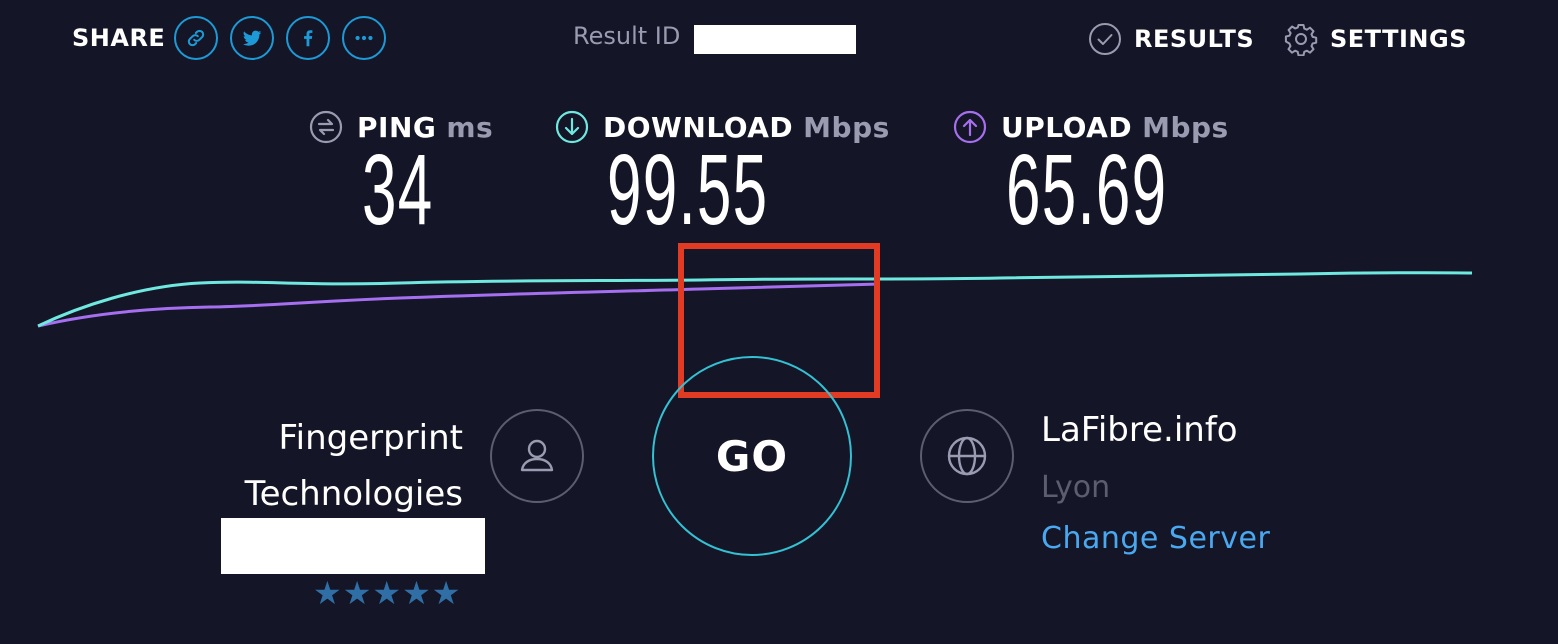  Describe the element at coordinates (537, 456) in the screenshot. I see `user-icon` at that location.